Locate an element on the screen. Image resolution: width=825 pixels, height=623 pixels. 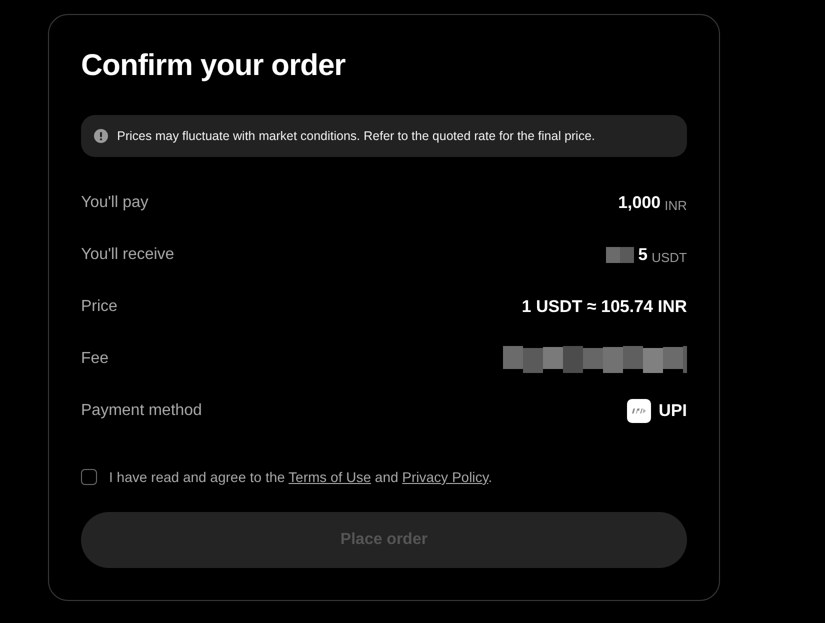
currency-unit: INR is located at coordinates (675, 205).